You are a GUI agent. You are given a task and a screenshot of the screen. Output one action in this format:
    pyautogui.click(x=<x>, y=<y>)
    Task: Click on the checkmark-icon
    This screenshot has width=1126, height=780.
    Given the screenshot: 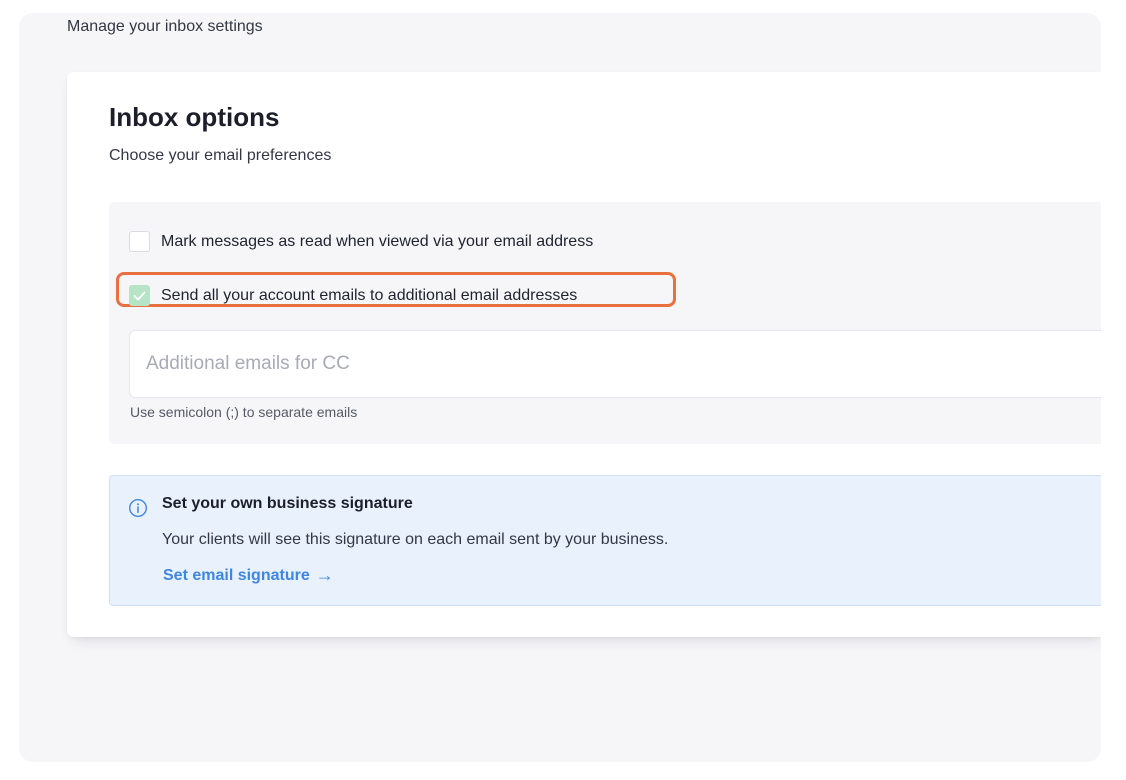 What is the action you would take?
    pyautogui.click(x=139, y=295)
    